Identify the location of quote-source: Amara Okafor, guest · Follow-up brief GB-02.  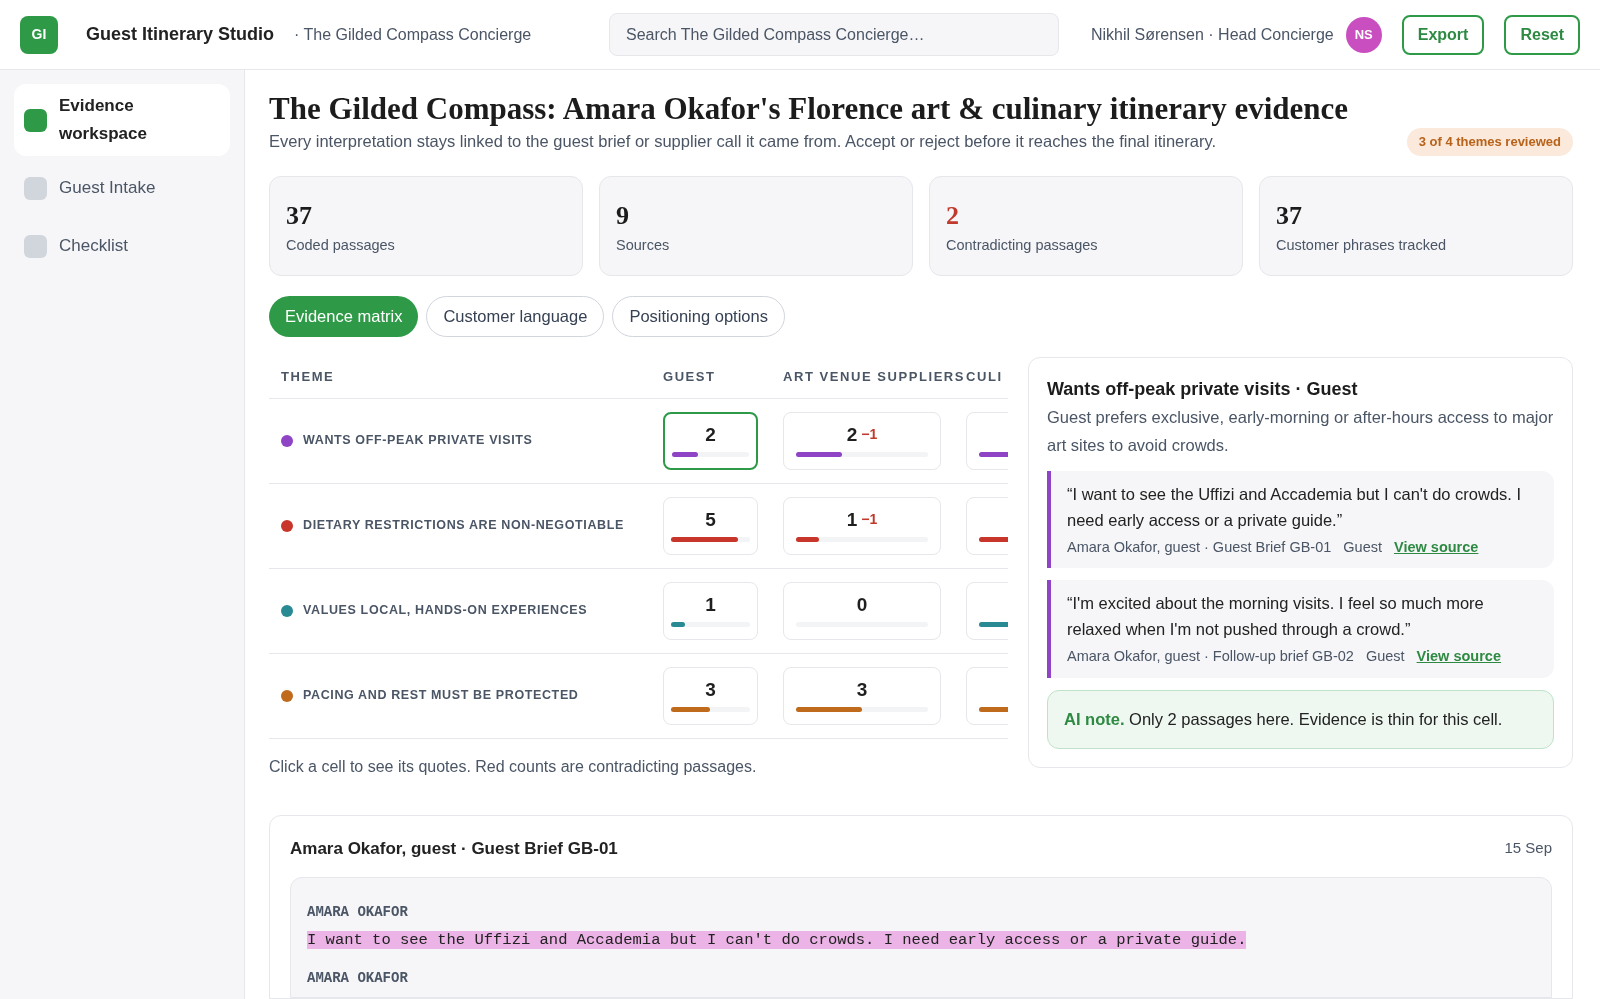
(1210, 657).